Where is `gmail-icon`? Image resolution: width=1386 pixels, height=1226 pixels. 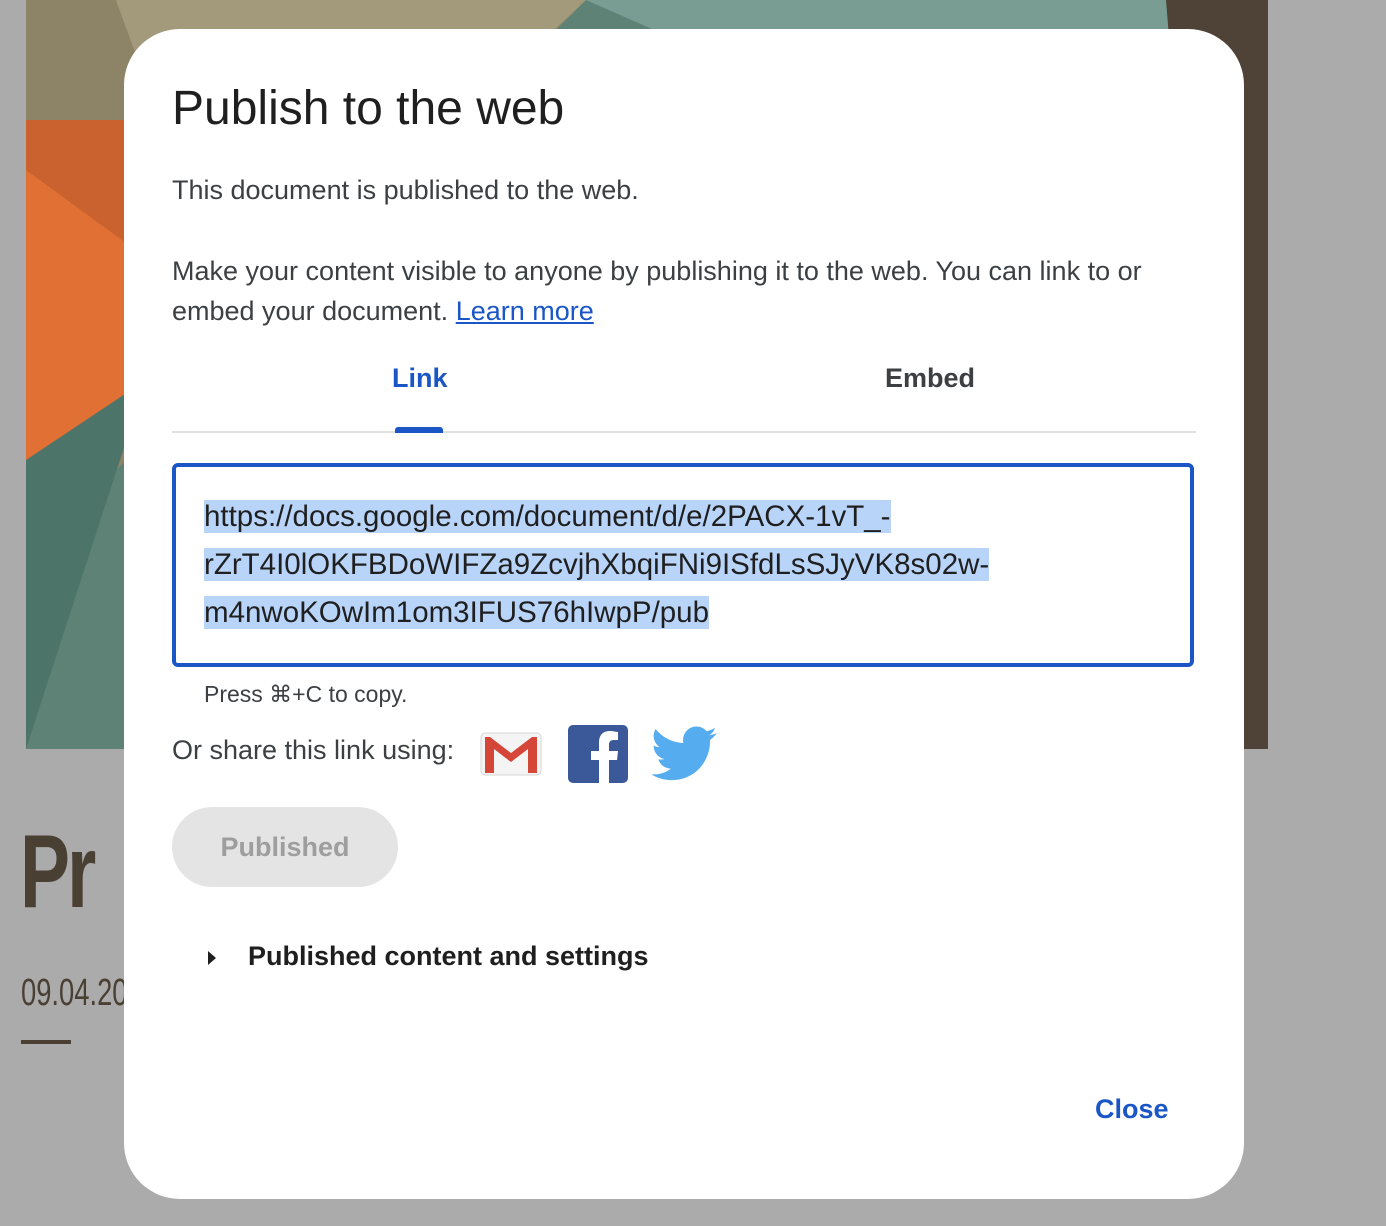
gmail-icon is located at coordinates (511, 756).